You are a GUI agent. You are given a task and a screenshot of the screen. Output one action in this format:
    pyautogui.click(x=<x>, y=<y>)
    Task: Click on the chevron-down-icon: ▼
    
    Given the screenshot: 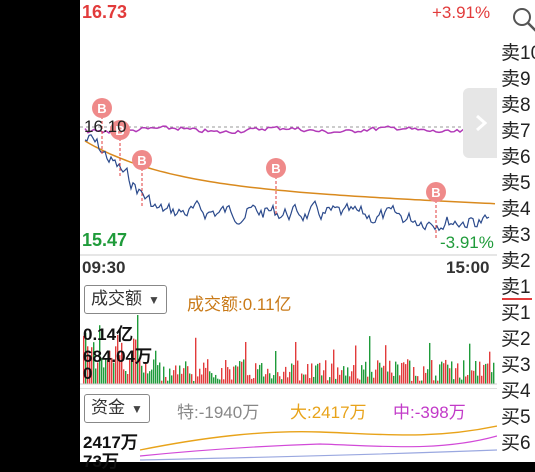 What is the action you would take?
    pyautogui.click(x=154, y=300)
    